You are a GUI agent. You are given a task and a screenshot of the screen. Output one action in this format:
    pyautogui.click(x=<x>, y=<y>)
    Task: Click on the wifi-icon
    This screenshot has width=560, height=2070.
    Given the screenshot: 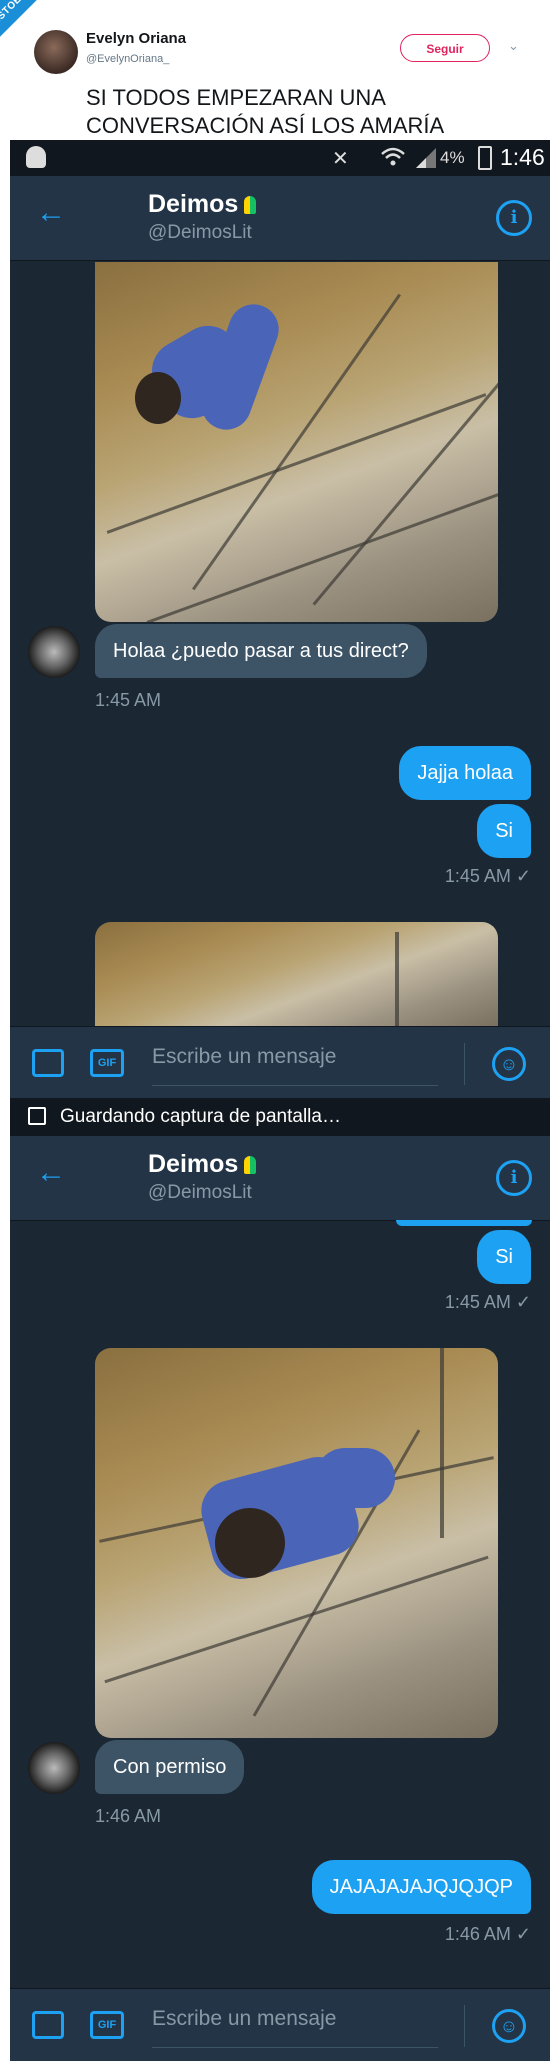 What is the action you would take?
    pyautogui.click(x=393, y=156)
    